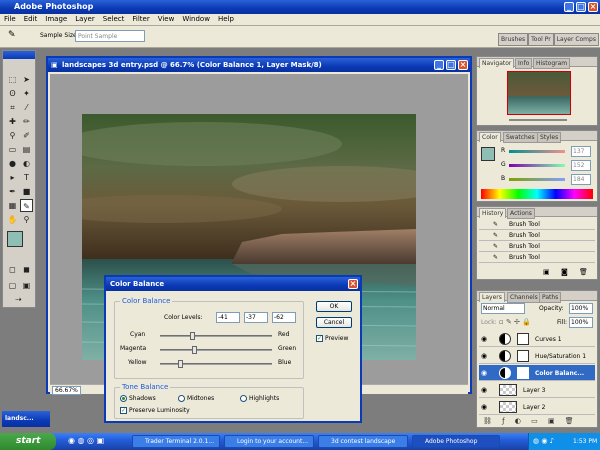  I want to click on tab-actions: Actions, so click(521, 213).